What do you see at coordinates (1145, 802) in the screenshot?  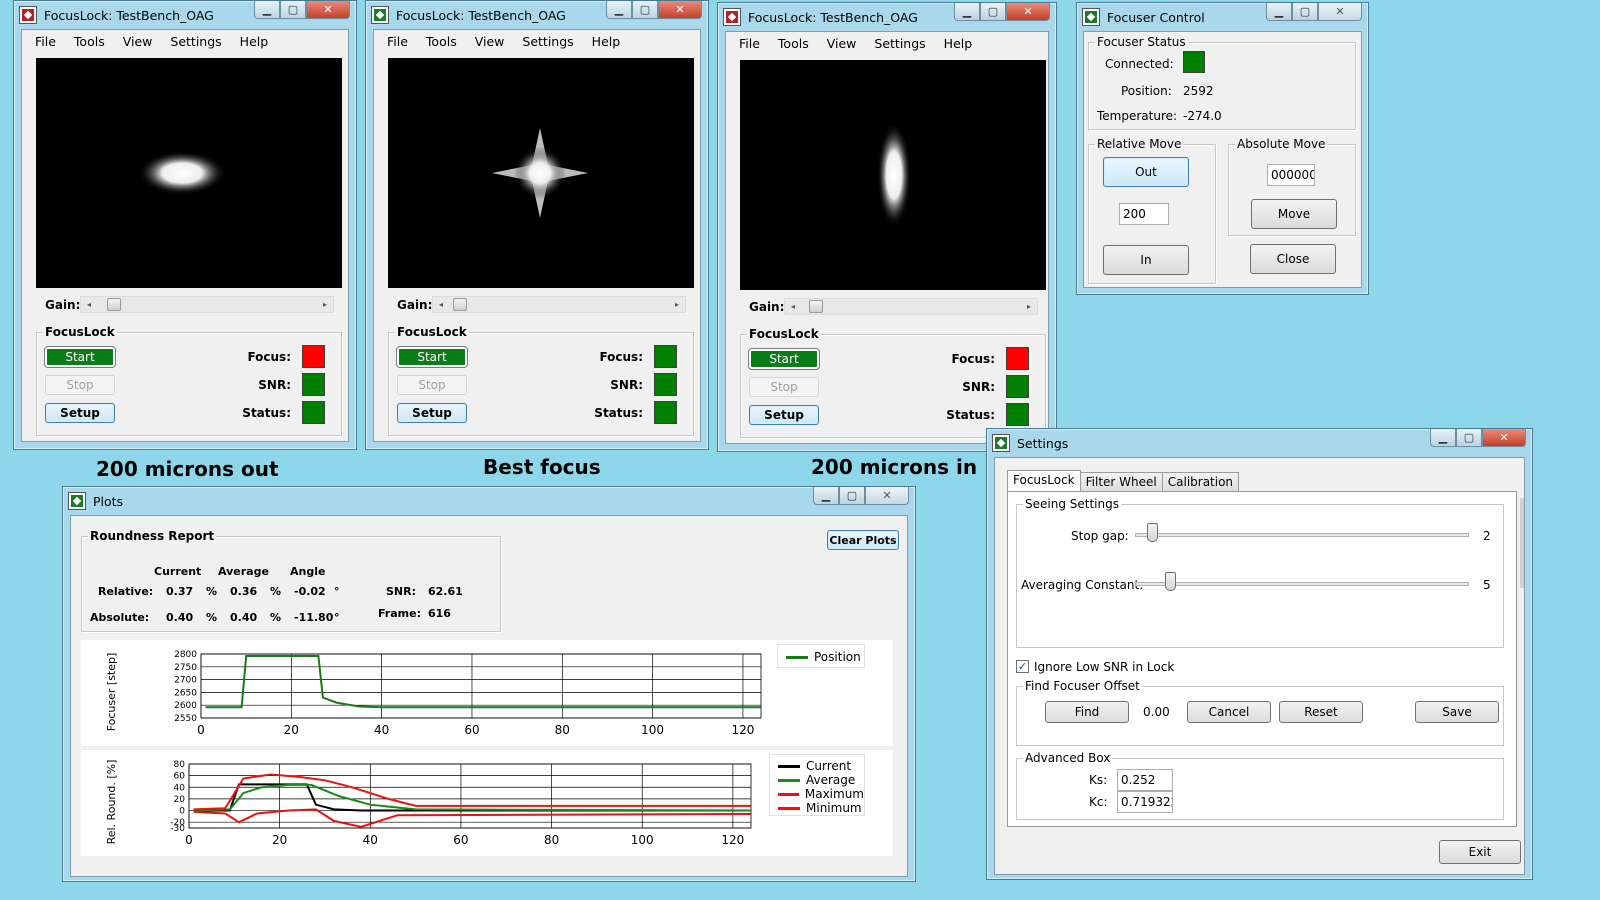 I see `kc-input: 0.7193224` at bounding box center [1145, 802].